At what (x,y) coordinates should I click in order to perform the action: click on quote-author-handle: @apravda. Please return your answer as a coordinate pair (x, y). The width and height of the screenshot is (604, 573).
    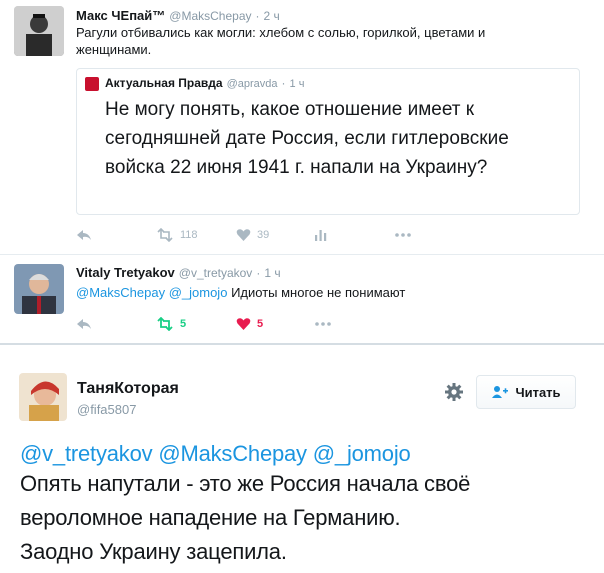
    Looking at the image, I should click on (252, 84).